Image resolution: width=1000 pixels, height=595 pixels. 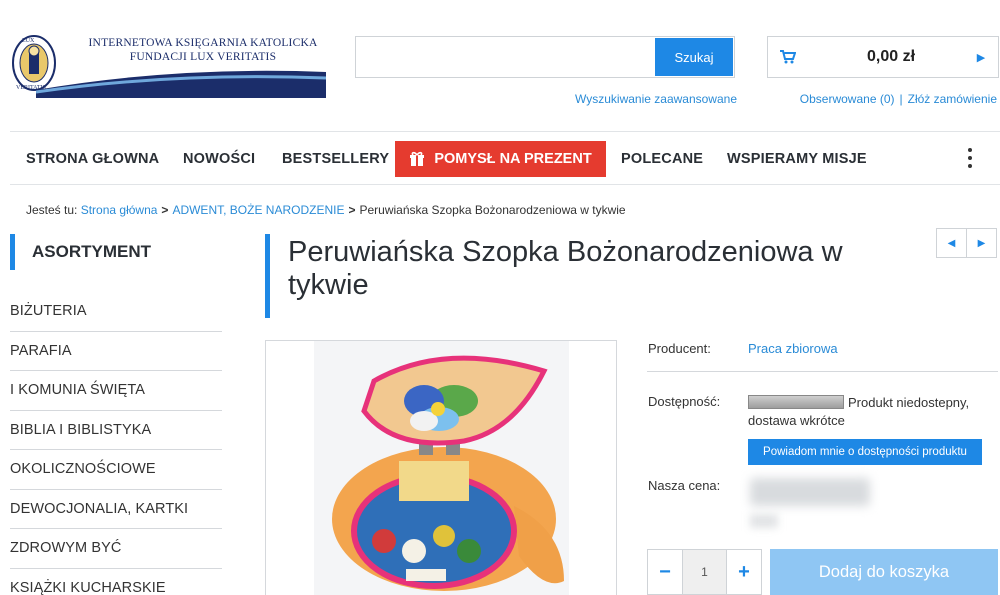 I want to click on search-button: Szukaj, so click(x=694, y=57).